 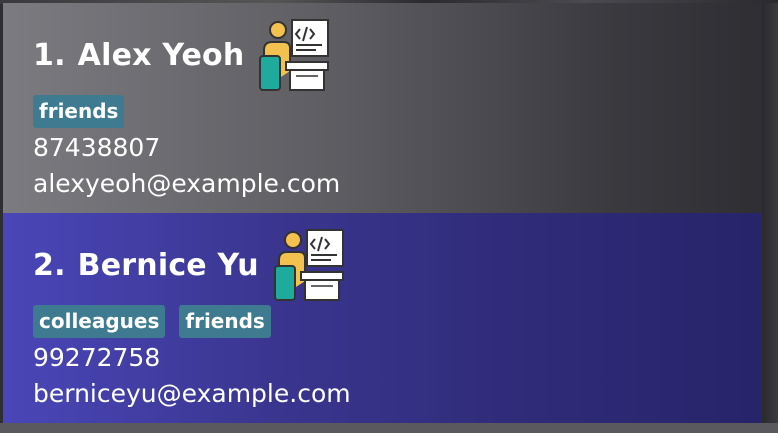 What do you see at coordinates (97, 147) in the screenshot?
I see `person-phone: 87438807` at bounding box center [97, 147].